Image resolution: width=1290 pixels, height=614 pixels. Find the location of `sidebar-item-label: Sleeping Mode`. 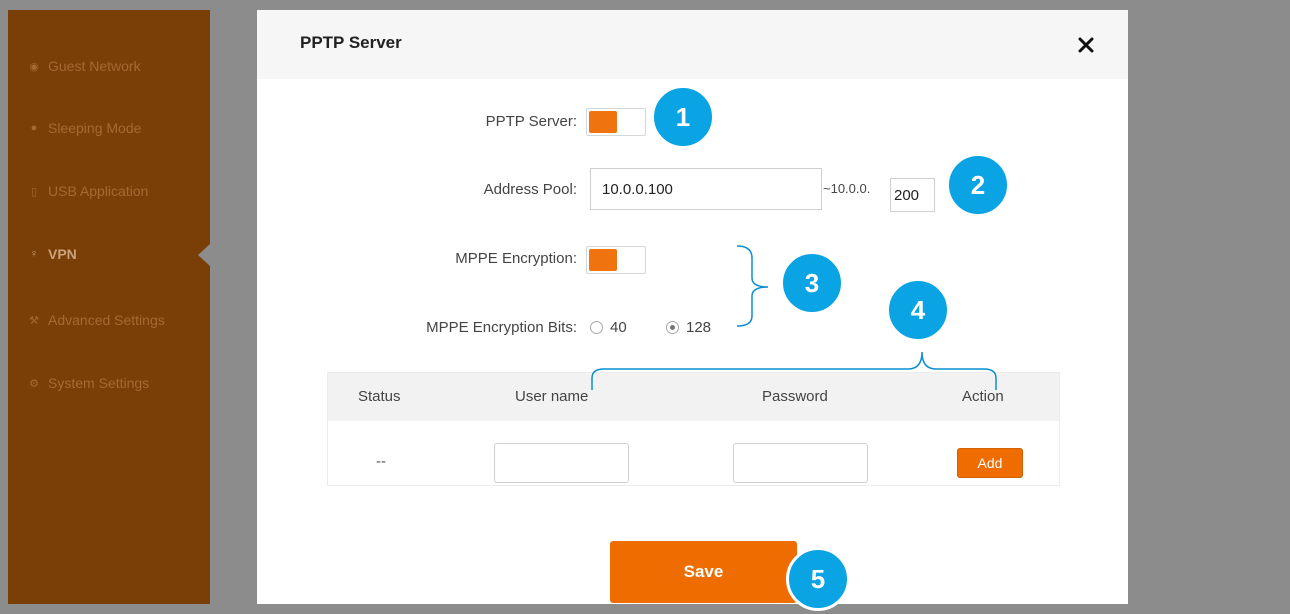

sidebar-item-label: Sleeping Mode is located at coordinates (95, 128).